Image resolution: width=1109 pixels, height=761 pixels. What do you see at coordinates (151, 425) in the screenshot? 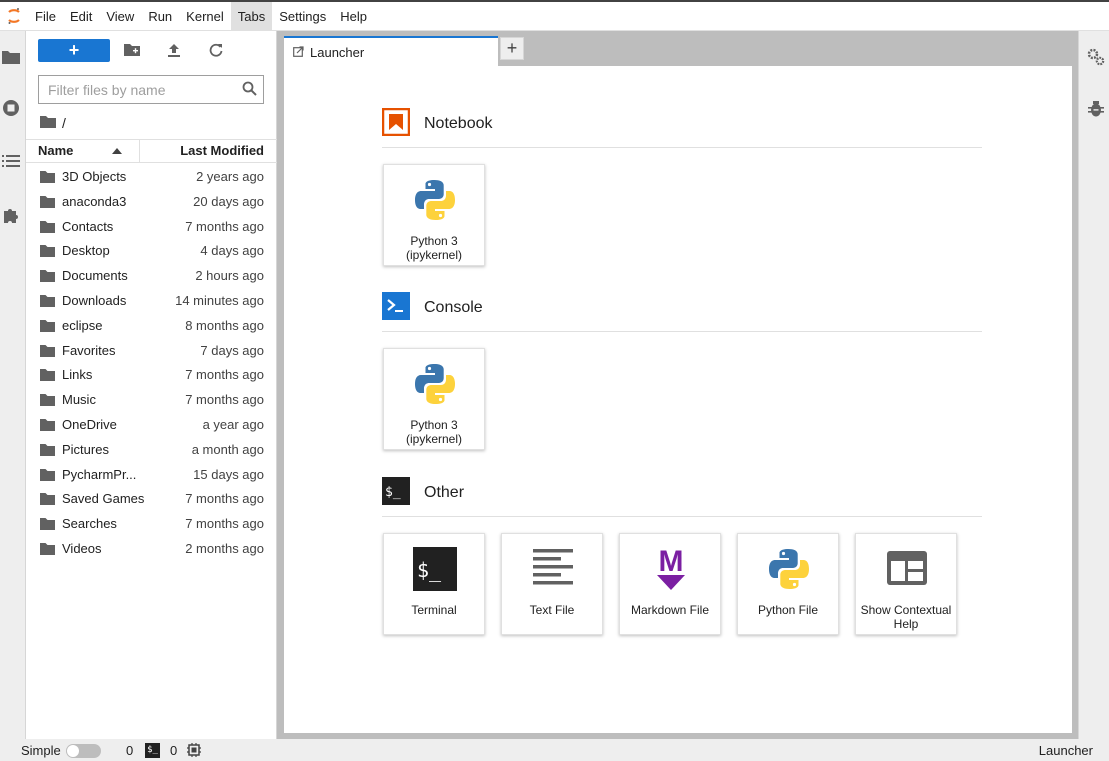
I see `file-row: OneDrive a year ago` at bounding box center [151, 425].